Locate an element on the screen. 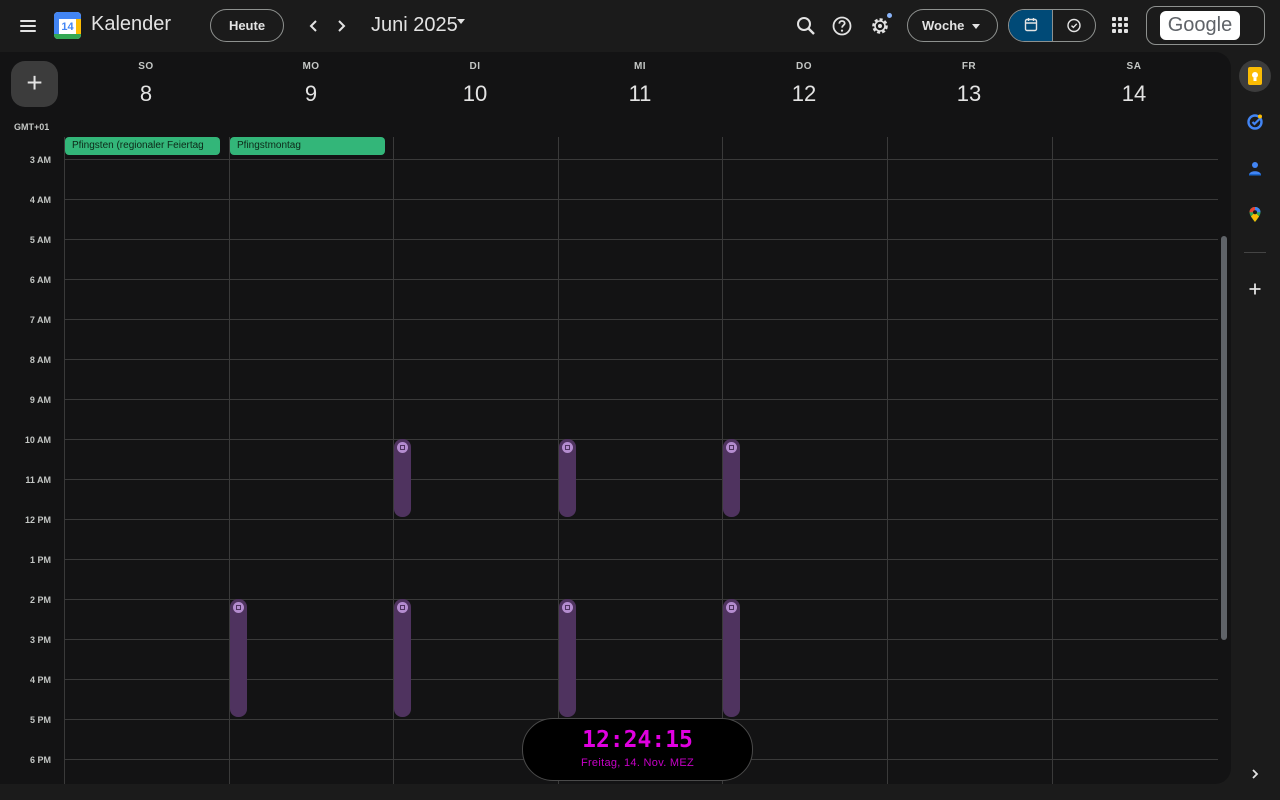 Image resolution: width=1280 pixels, height=800 pixels. app-title: Kalender is located at coordinates (131, 24).